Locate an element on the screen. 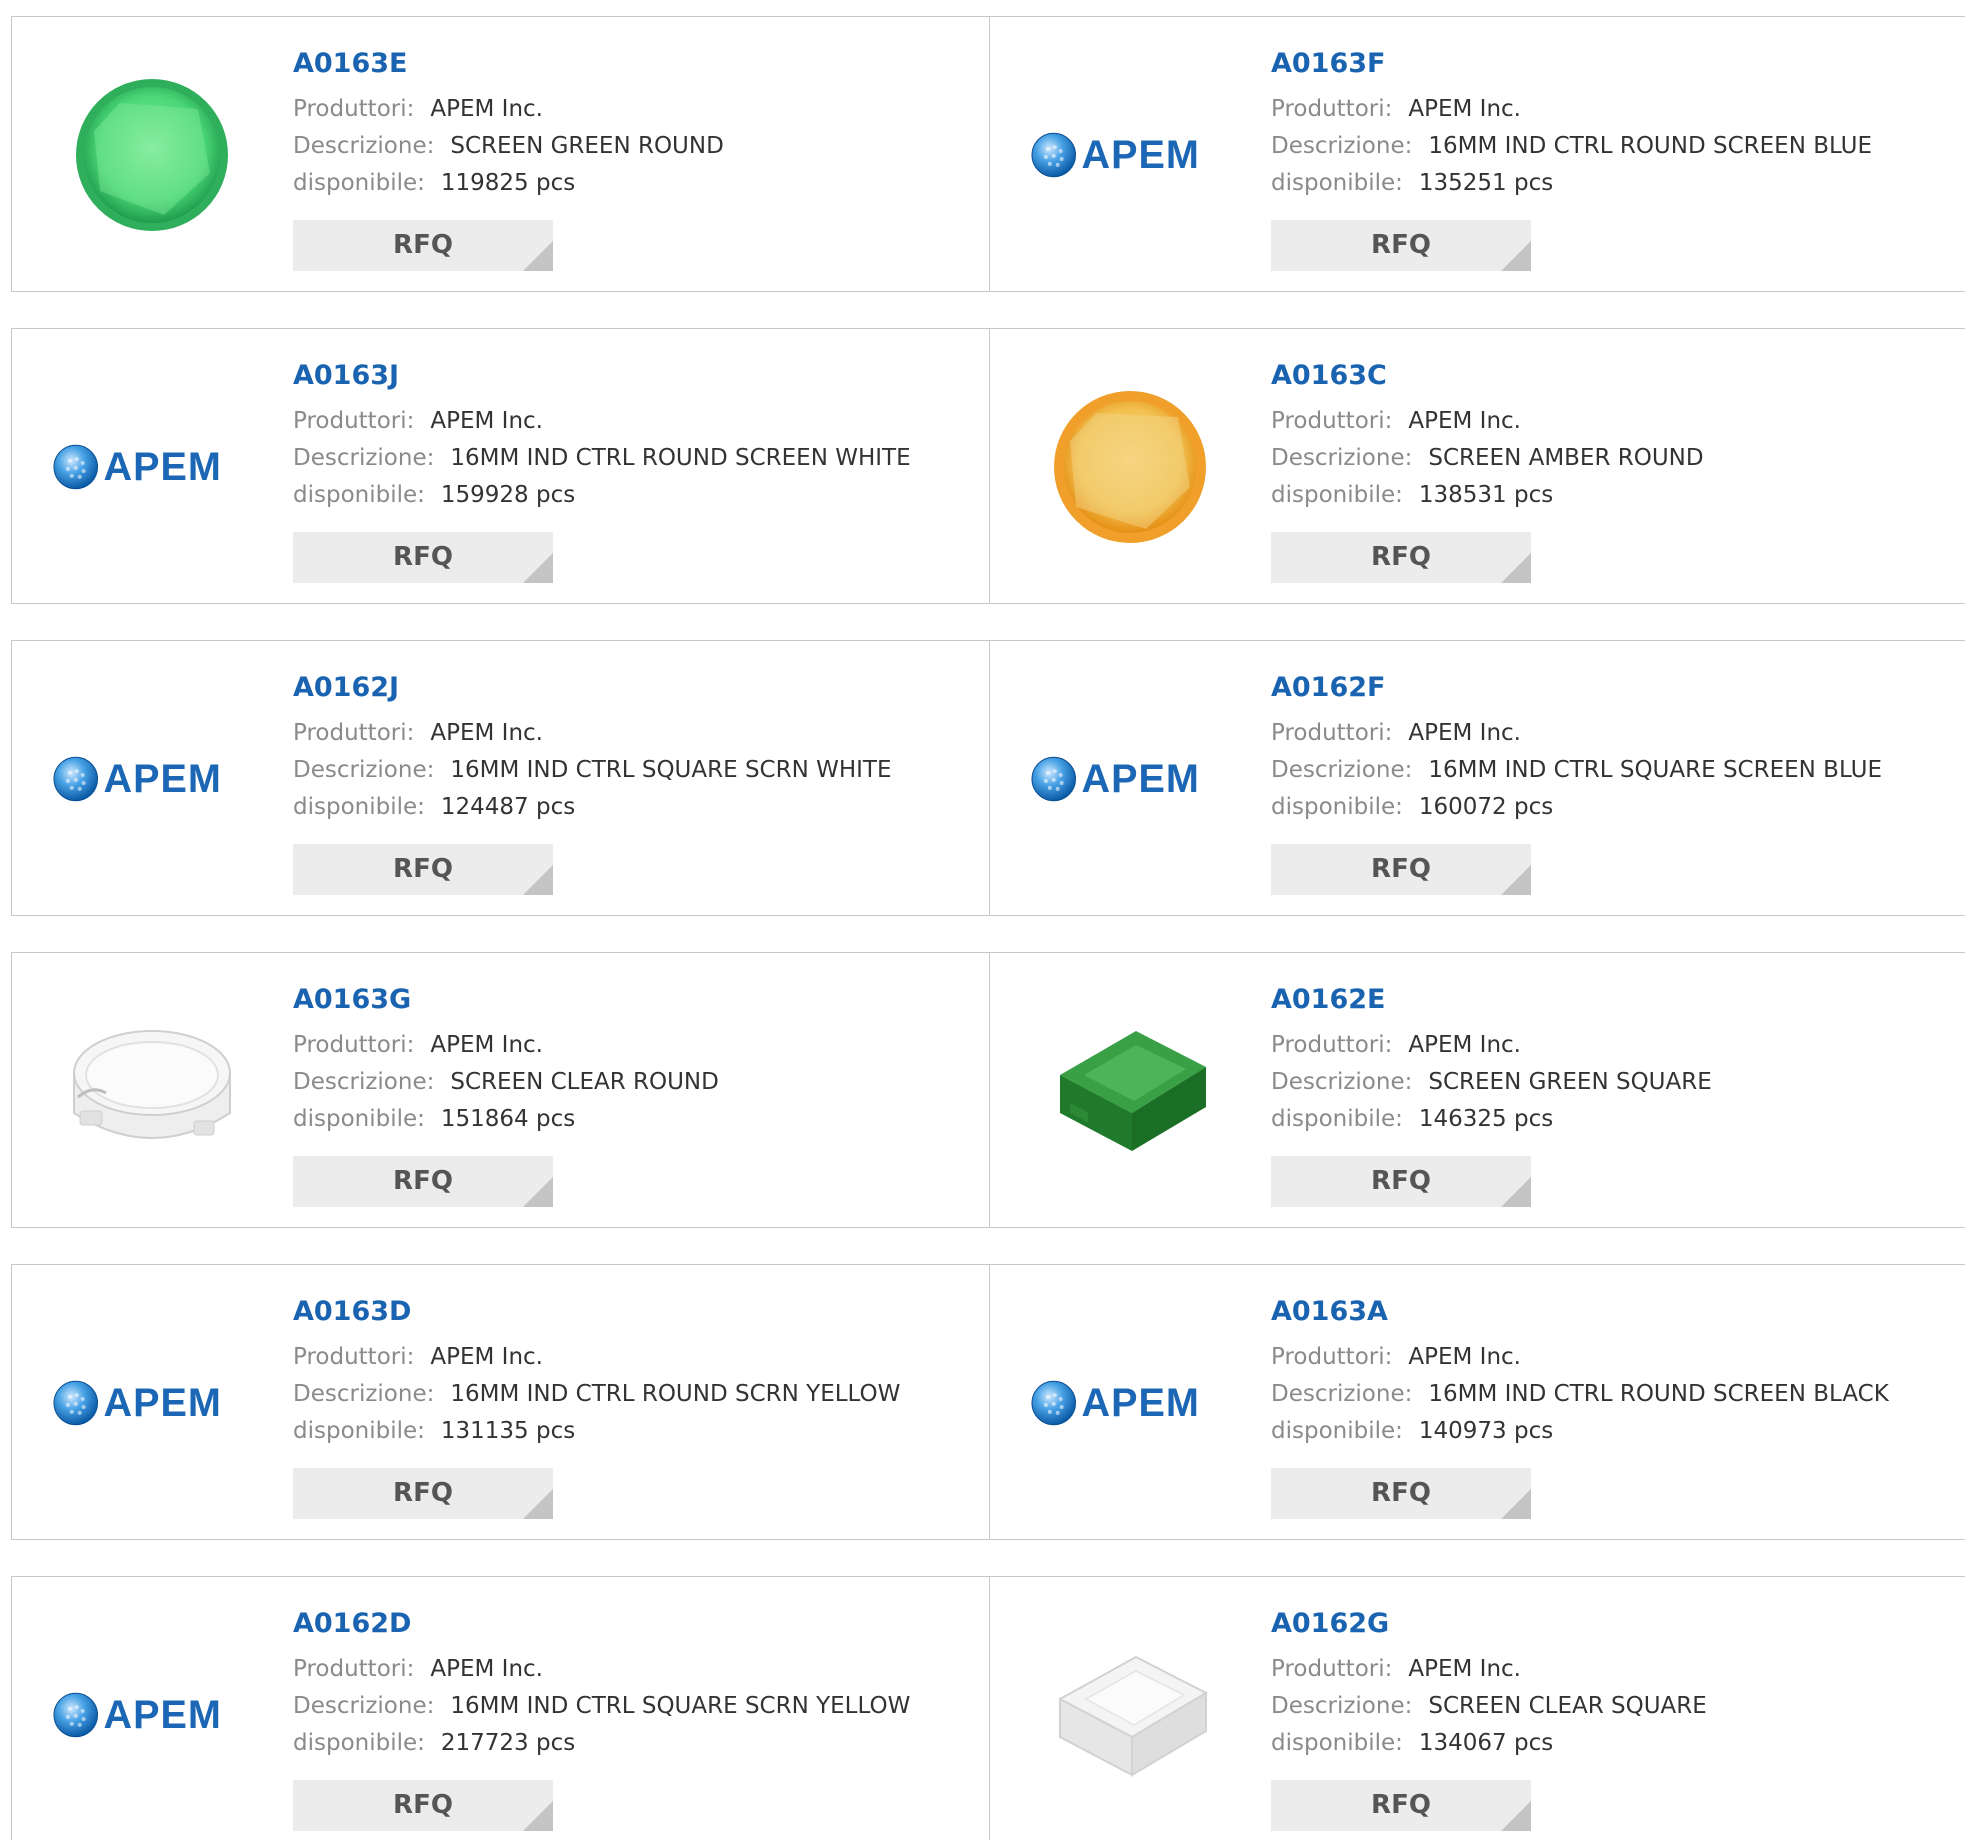 This screenshot has width=1965, height=1840. description-value: SCREEN GREEN ROUND is located at coordinates (587, 146).